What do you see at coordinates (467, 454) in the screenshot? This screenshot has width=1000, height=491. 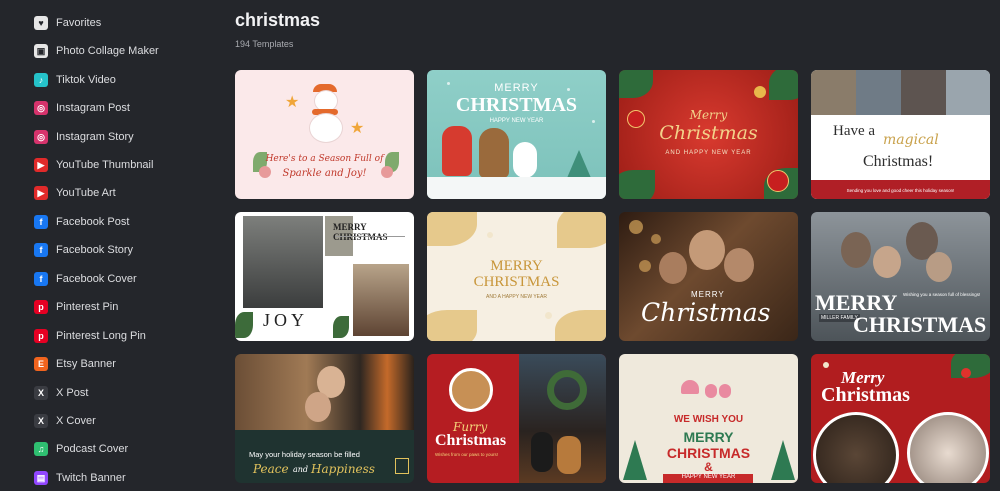 I see `card-text: Wishes from our paws to yours!` at bounding box center [467, 454].